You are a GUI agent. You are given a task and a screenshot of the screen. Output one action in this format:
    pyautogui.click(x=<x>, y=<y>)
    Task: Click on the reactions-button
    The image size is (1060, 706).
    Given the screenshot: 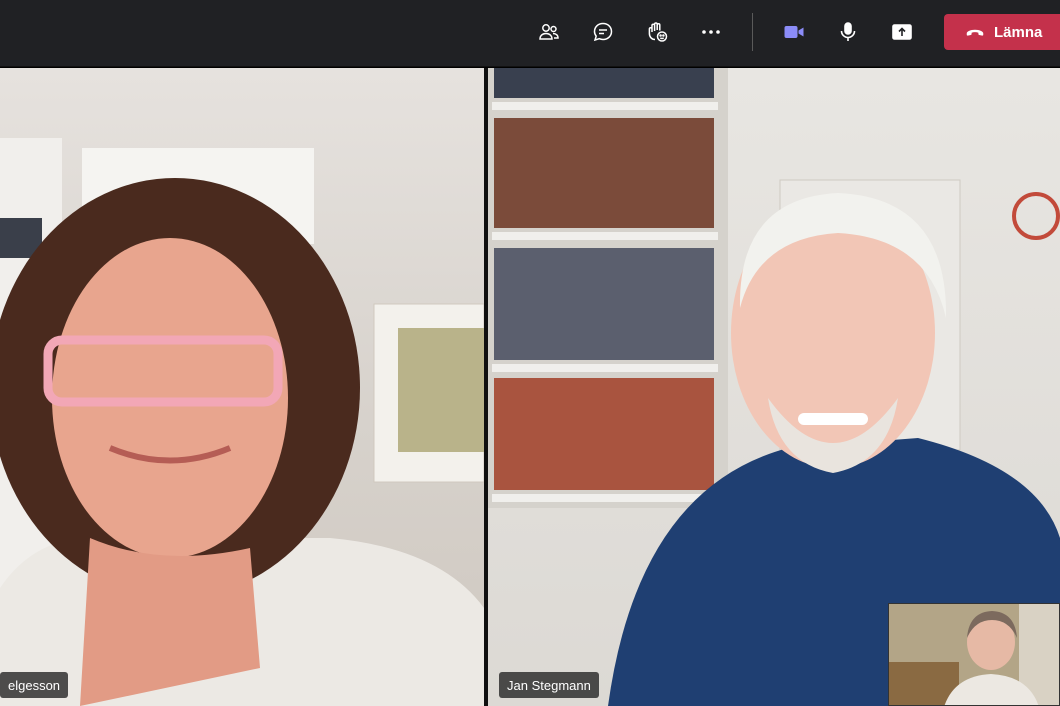 What is the action you would take?
    pyautogui.click(x=657, y=32)
    